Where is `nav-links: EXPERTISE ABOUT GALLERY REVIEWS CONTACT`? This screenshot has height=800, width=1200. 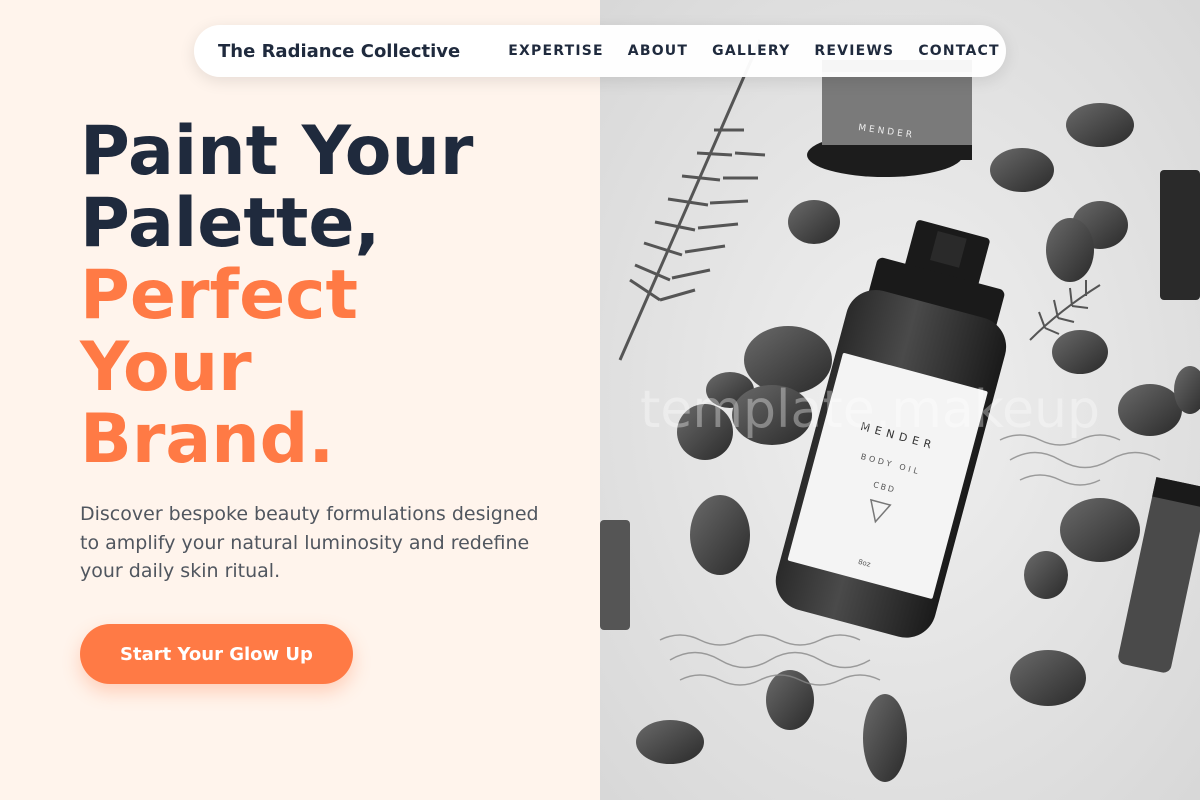
nav-links: EXPERTISE ABOUT GALLERY REVIEWS CONTACT is located at coordinates (753, 51).